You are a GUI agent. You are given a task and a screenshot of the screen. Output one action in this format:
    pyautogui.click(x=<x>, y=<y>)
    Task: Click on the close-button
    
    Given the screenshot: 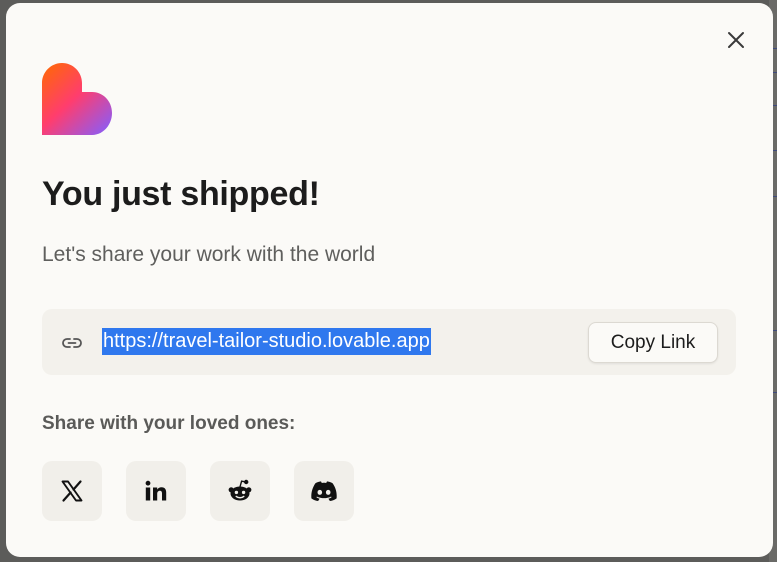 What is the action you would take?
    pyautogui.click(x=736, y=40)
    